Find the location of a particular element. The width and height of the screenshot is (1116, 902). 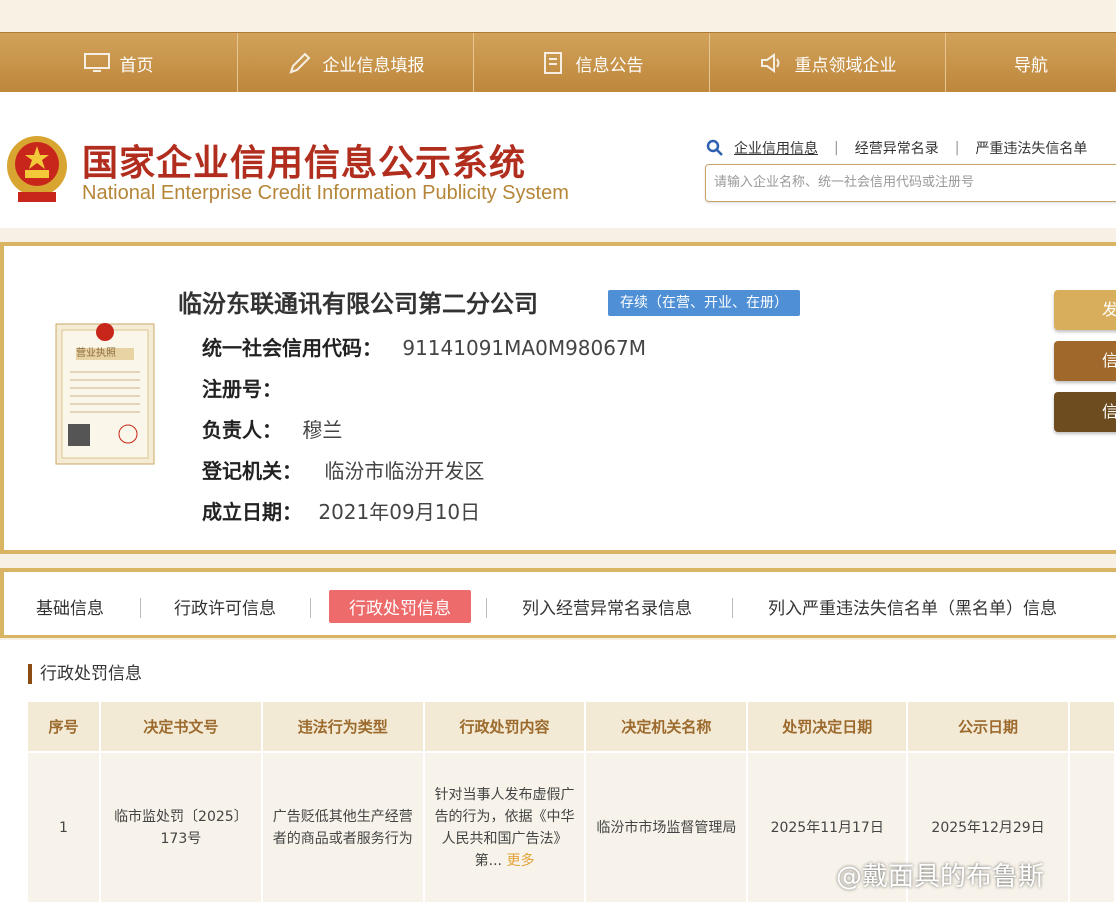

tab-blacklist: 列入严重违法失信名单（黑名单）信息 is located at coordinates (912, 606).